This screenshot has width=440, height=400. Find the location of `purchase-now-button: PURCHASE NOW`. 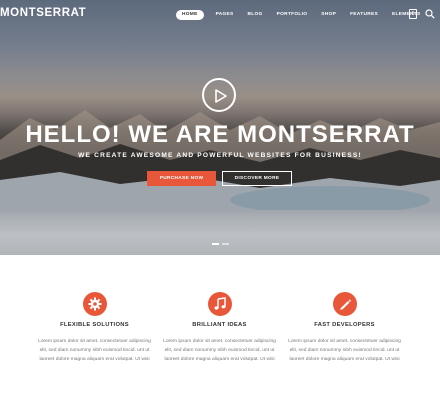

purchase-now-button: PURCHASE NOW is located at coordinates (181, 178).